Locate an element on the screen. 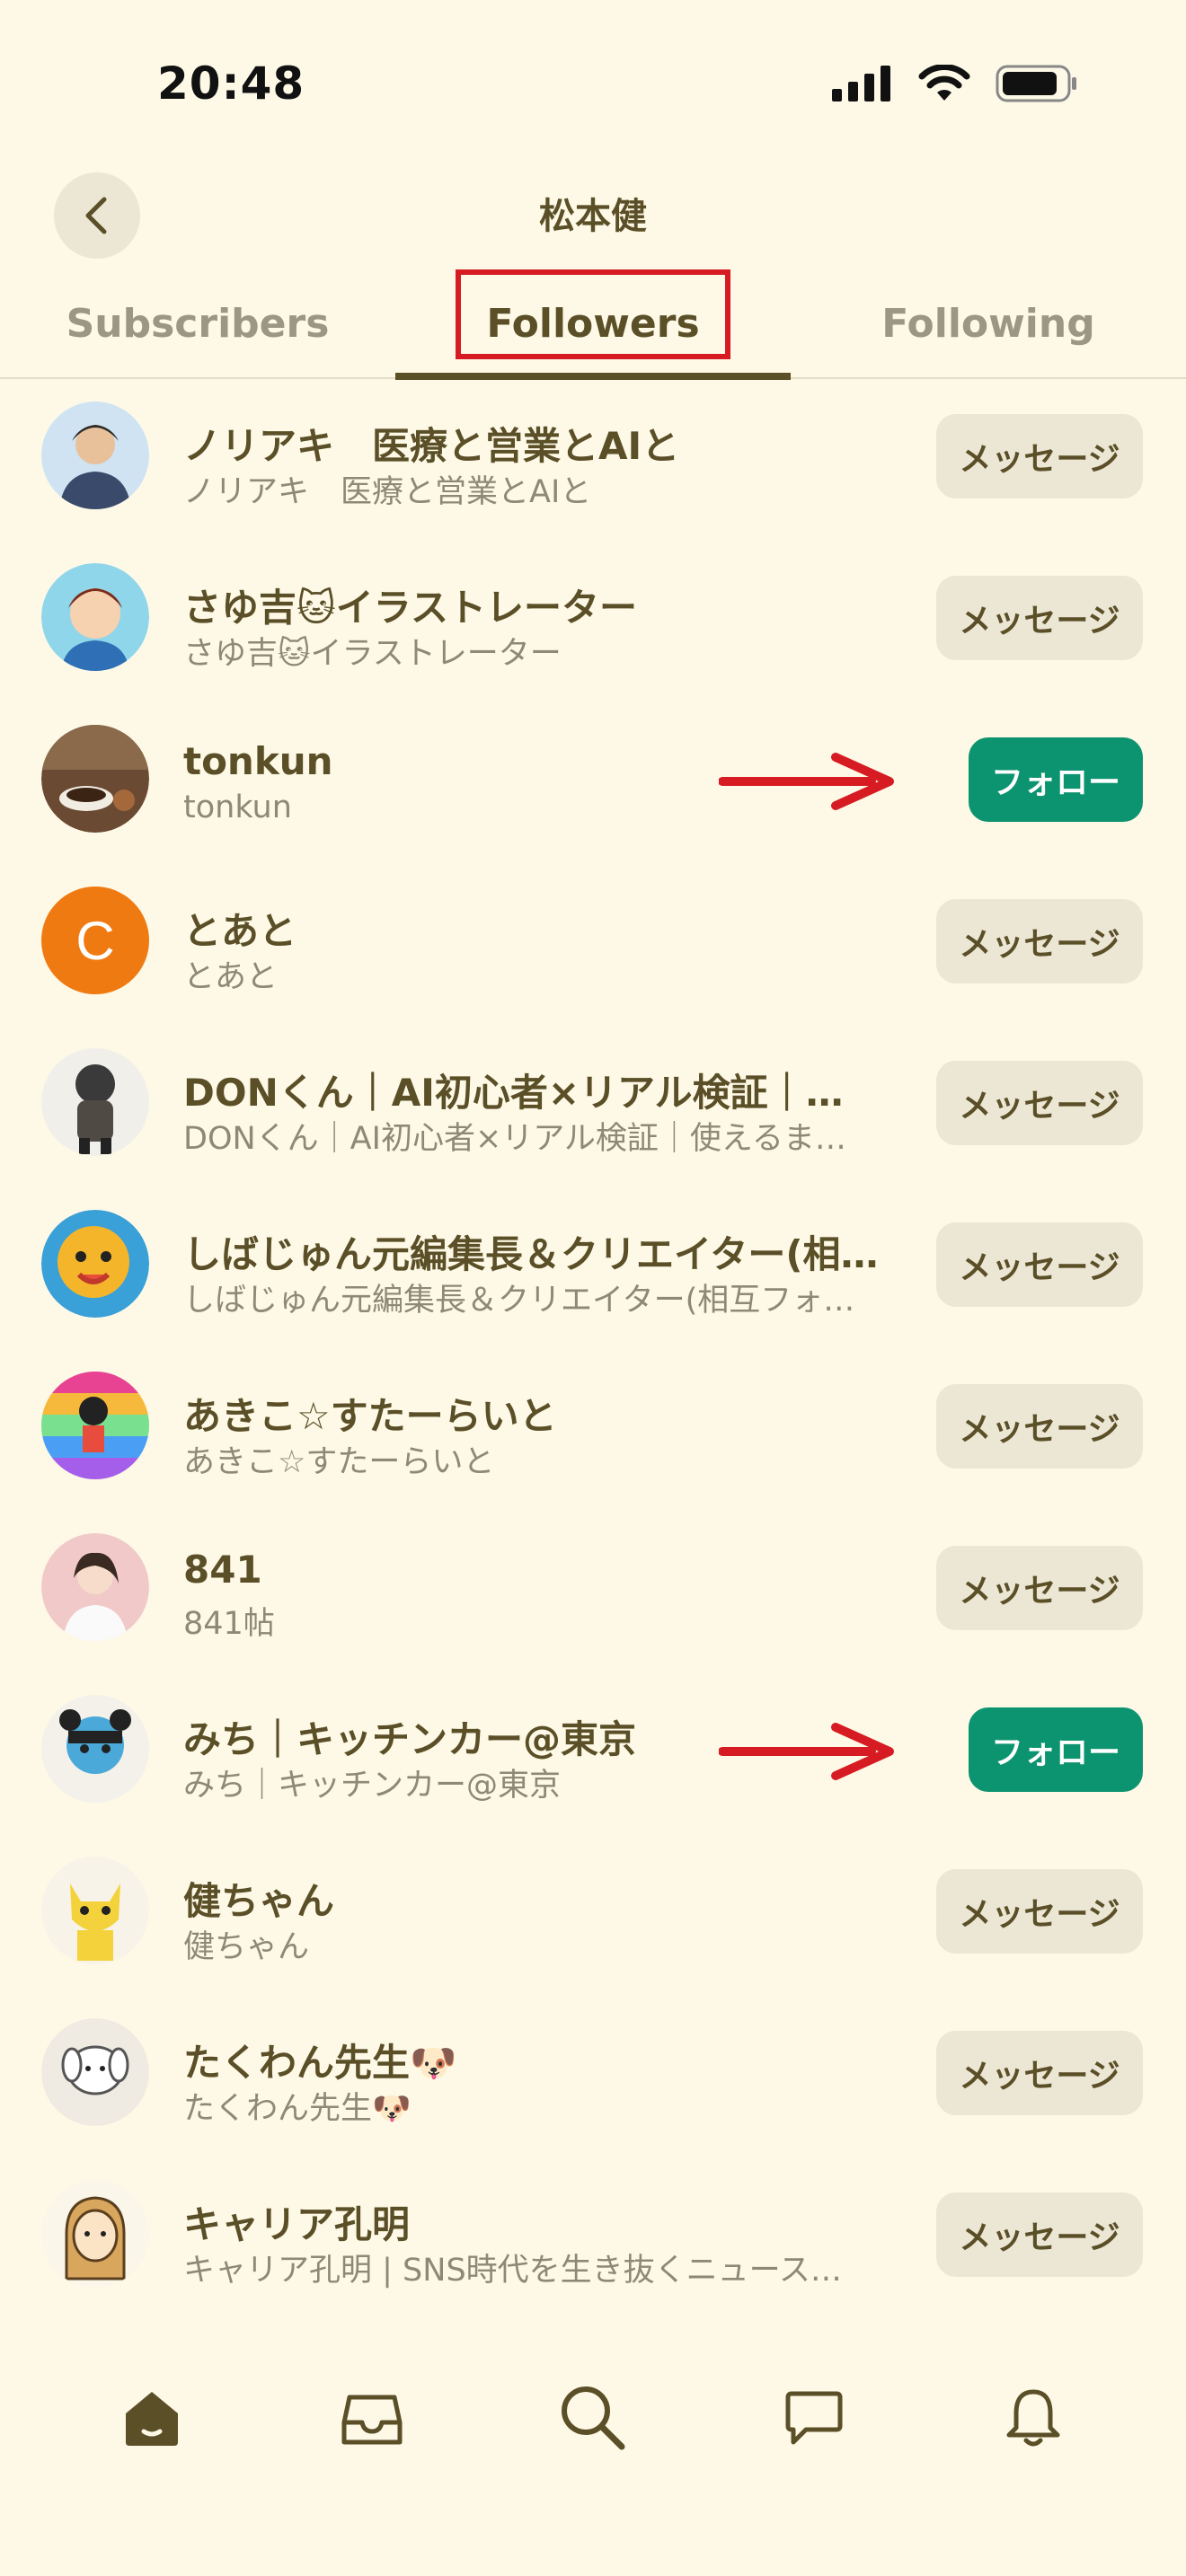 The width and height of the screenshot is (1186, 2576). bottom-nav is located at coordinates (593, 2416).